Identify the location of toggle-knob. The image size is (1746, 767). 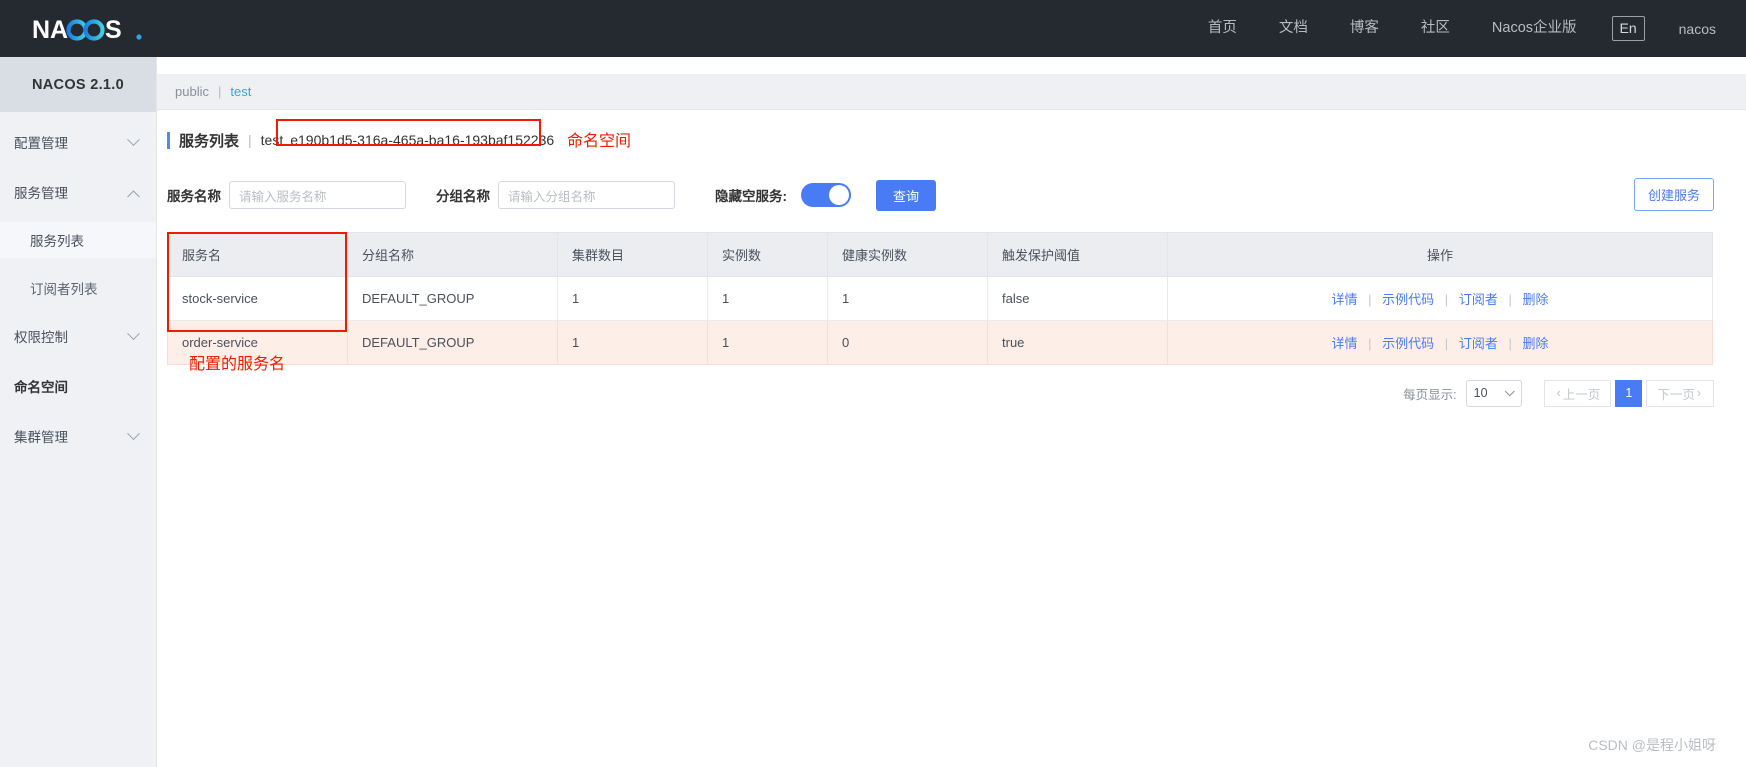
(839, 195).